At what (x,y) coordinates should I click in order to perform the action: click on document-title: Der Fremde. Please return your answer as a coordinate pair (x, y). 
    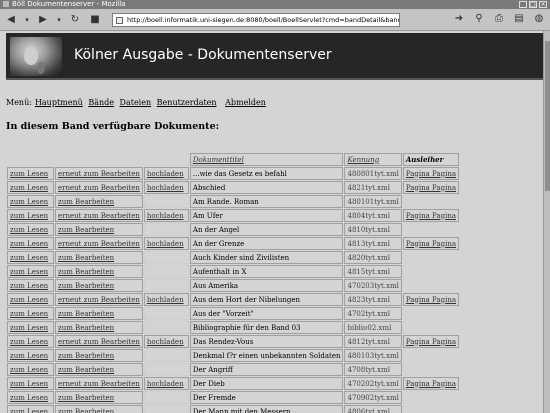
    Looking at the image, I should click on (214, 397).